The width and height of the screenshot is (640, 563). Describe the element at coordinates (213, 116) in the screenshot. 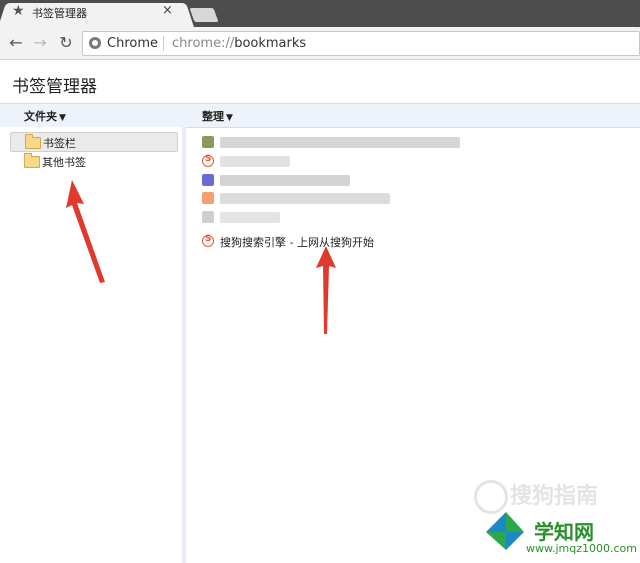

I see `organize-label: 整理` at that location.